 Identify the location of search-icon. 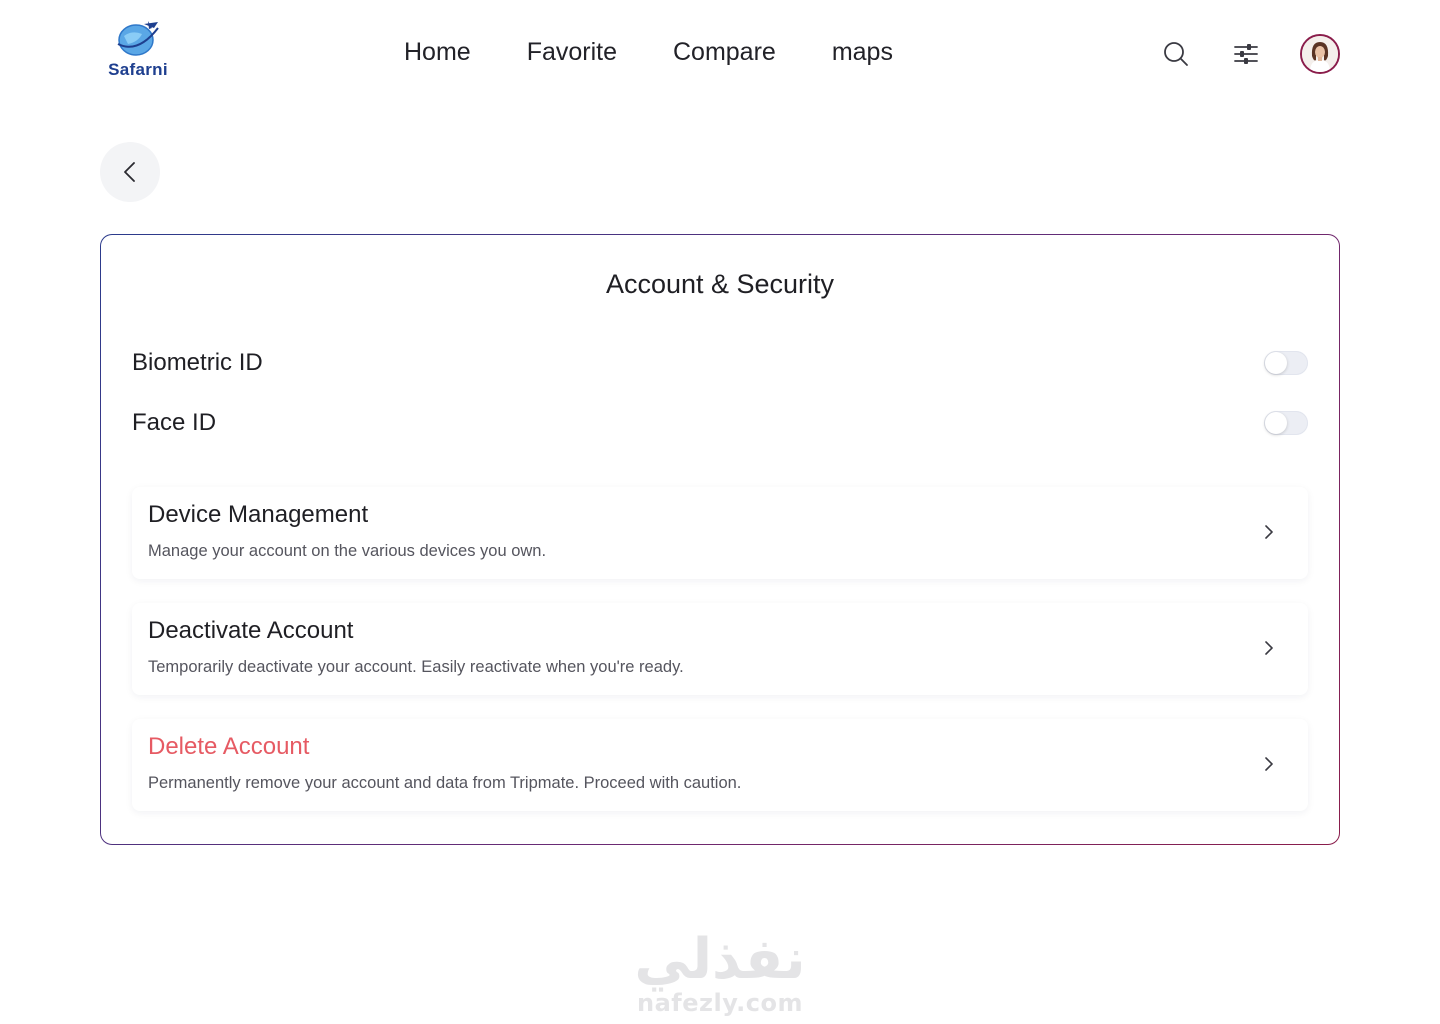
(1176, 54).